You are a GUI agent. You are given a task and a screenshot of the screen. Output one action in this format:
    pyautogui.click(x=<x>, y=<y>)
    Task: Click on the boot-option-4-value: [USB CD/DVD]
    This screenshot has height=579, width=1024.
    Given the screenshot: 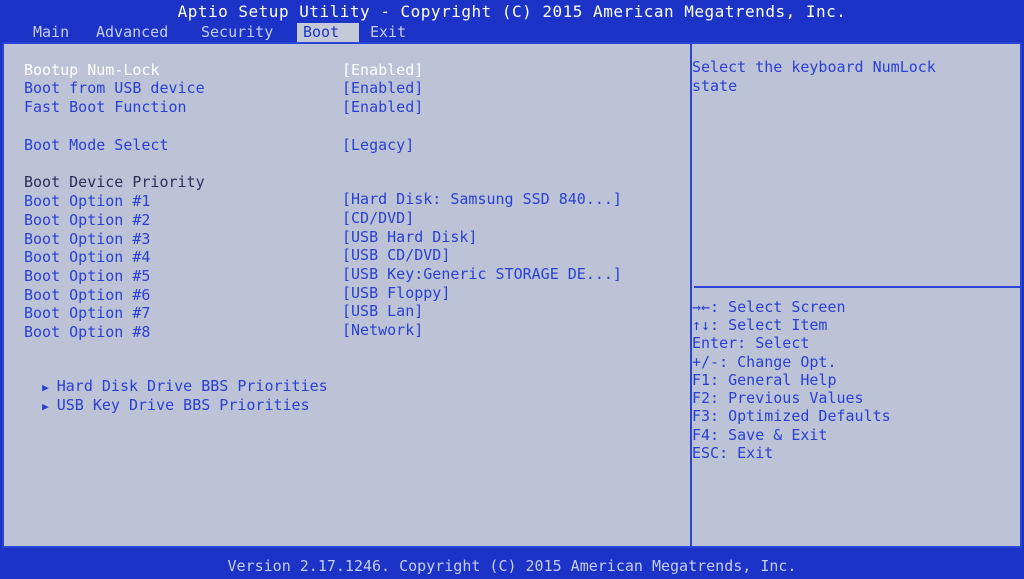 What is the action you would take?
    pyautogui.click(x=396, y=255)
    